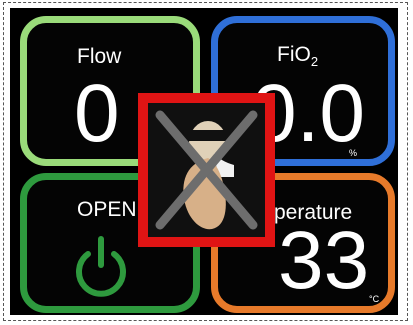  What do you see at coordinates (353, 153) in the screenshot?
I see `fio2-unit: %` at bounding box center [353, 153].